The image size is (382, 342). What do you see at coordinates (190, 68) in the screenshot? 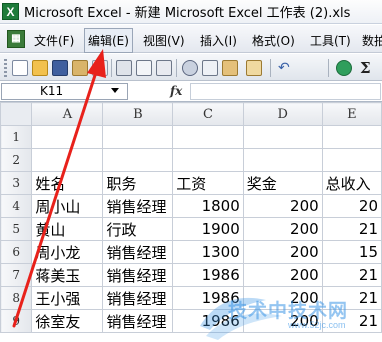
I see `cut-icon` at bounding box center [190, 68].